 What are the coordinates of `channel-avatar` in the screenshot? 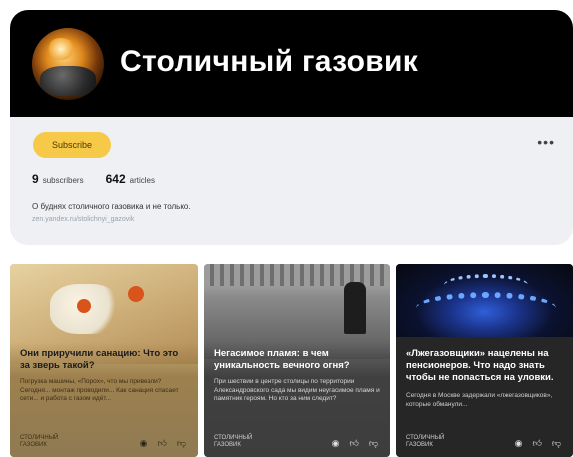 It's located at (68, 64).